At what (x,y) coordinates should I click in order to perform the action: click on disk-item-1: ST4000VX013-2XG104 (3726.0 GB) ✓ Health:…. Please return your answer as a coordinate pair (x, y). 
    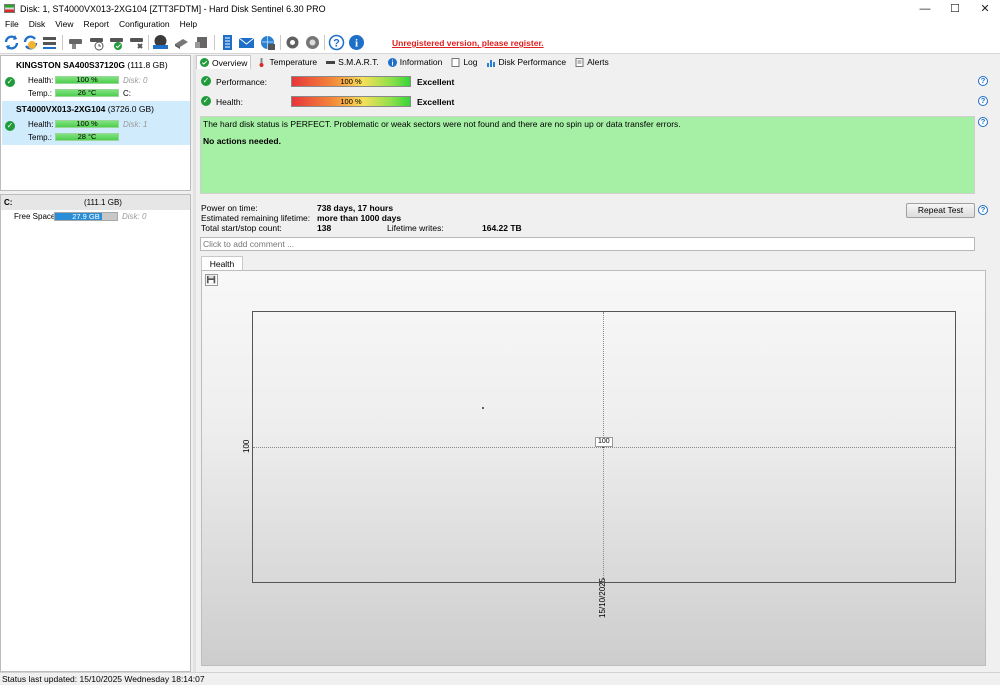
    Looking at the image, I should click on (96, 123).